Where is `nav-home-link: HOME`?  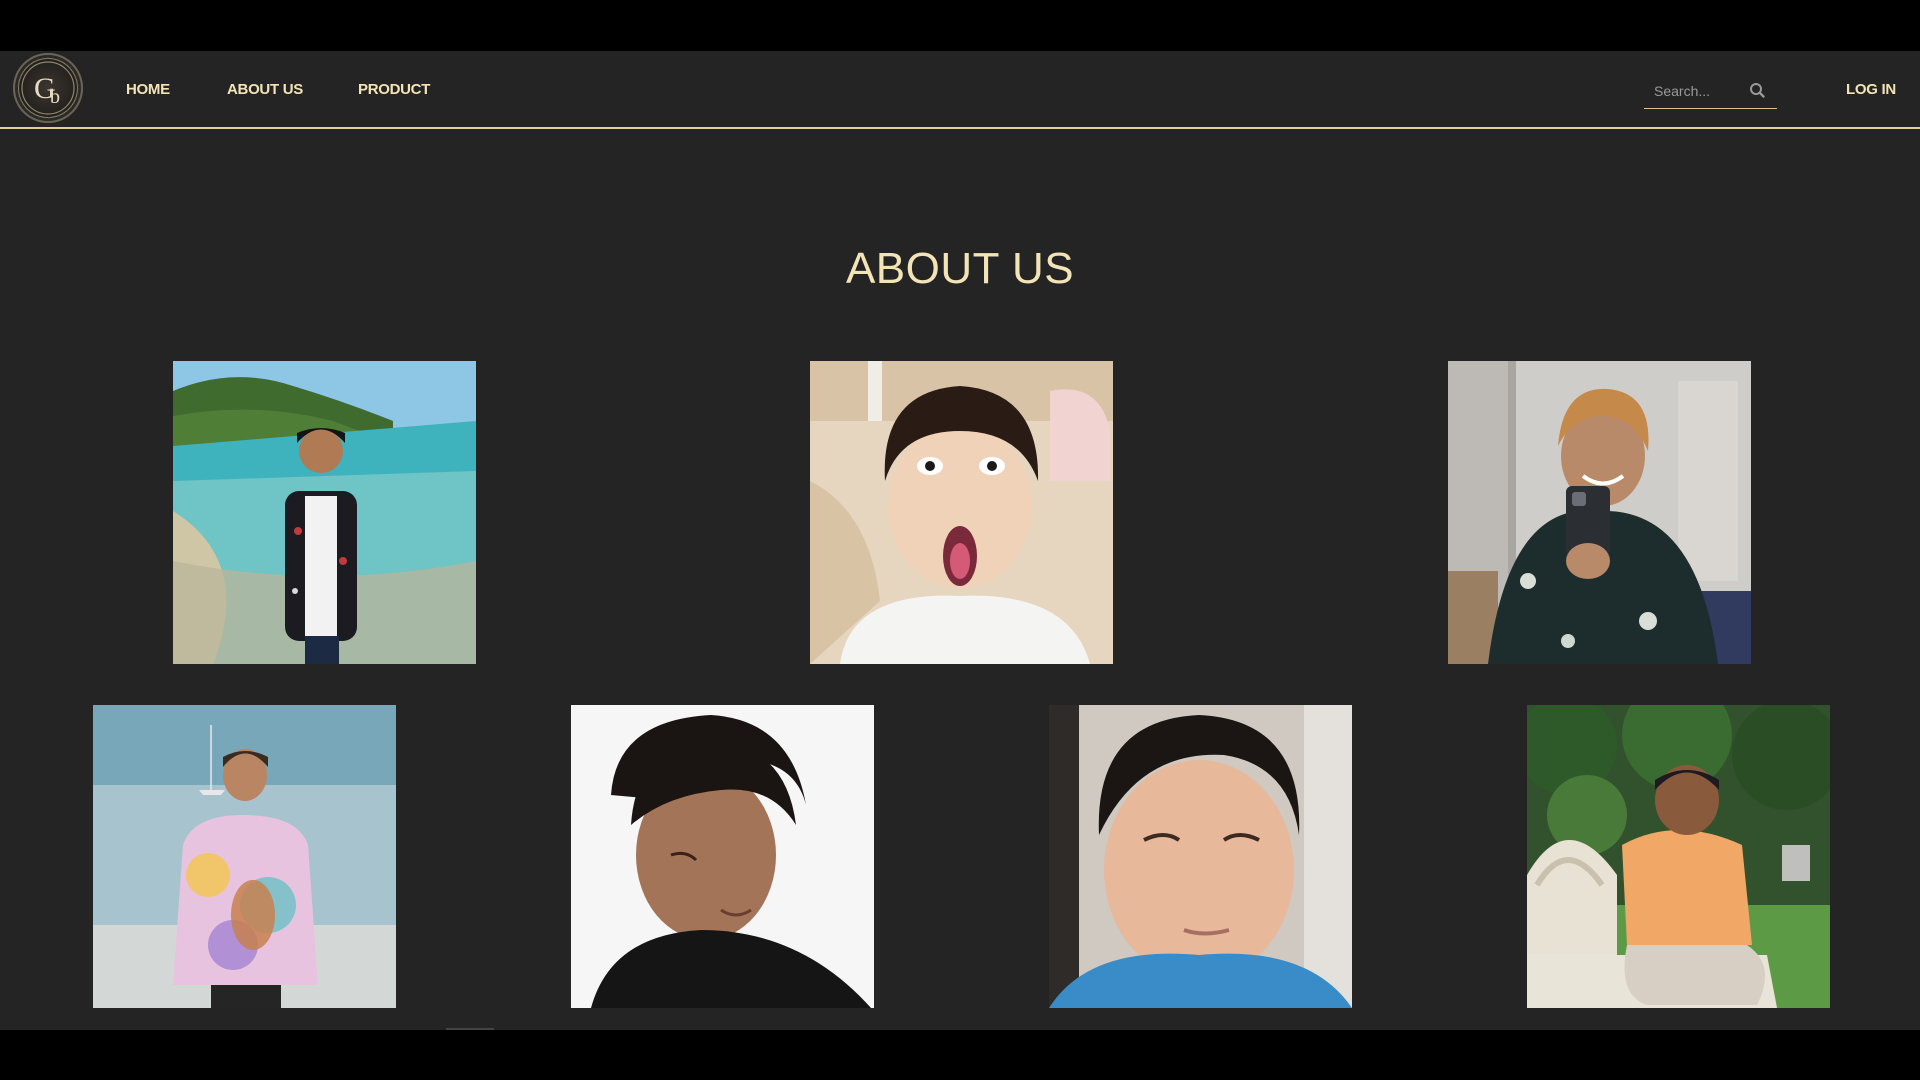
nav-home-link: HOME is located at coordinates (148, 89).